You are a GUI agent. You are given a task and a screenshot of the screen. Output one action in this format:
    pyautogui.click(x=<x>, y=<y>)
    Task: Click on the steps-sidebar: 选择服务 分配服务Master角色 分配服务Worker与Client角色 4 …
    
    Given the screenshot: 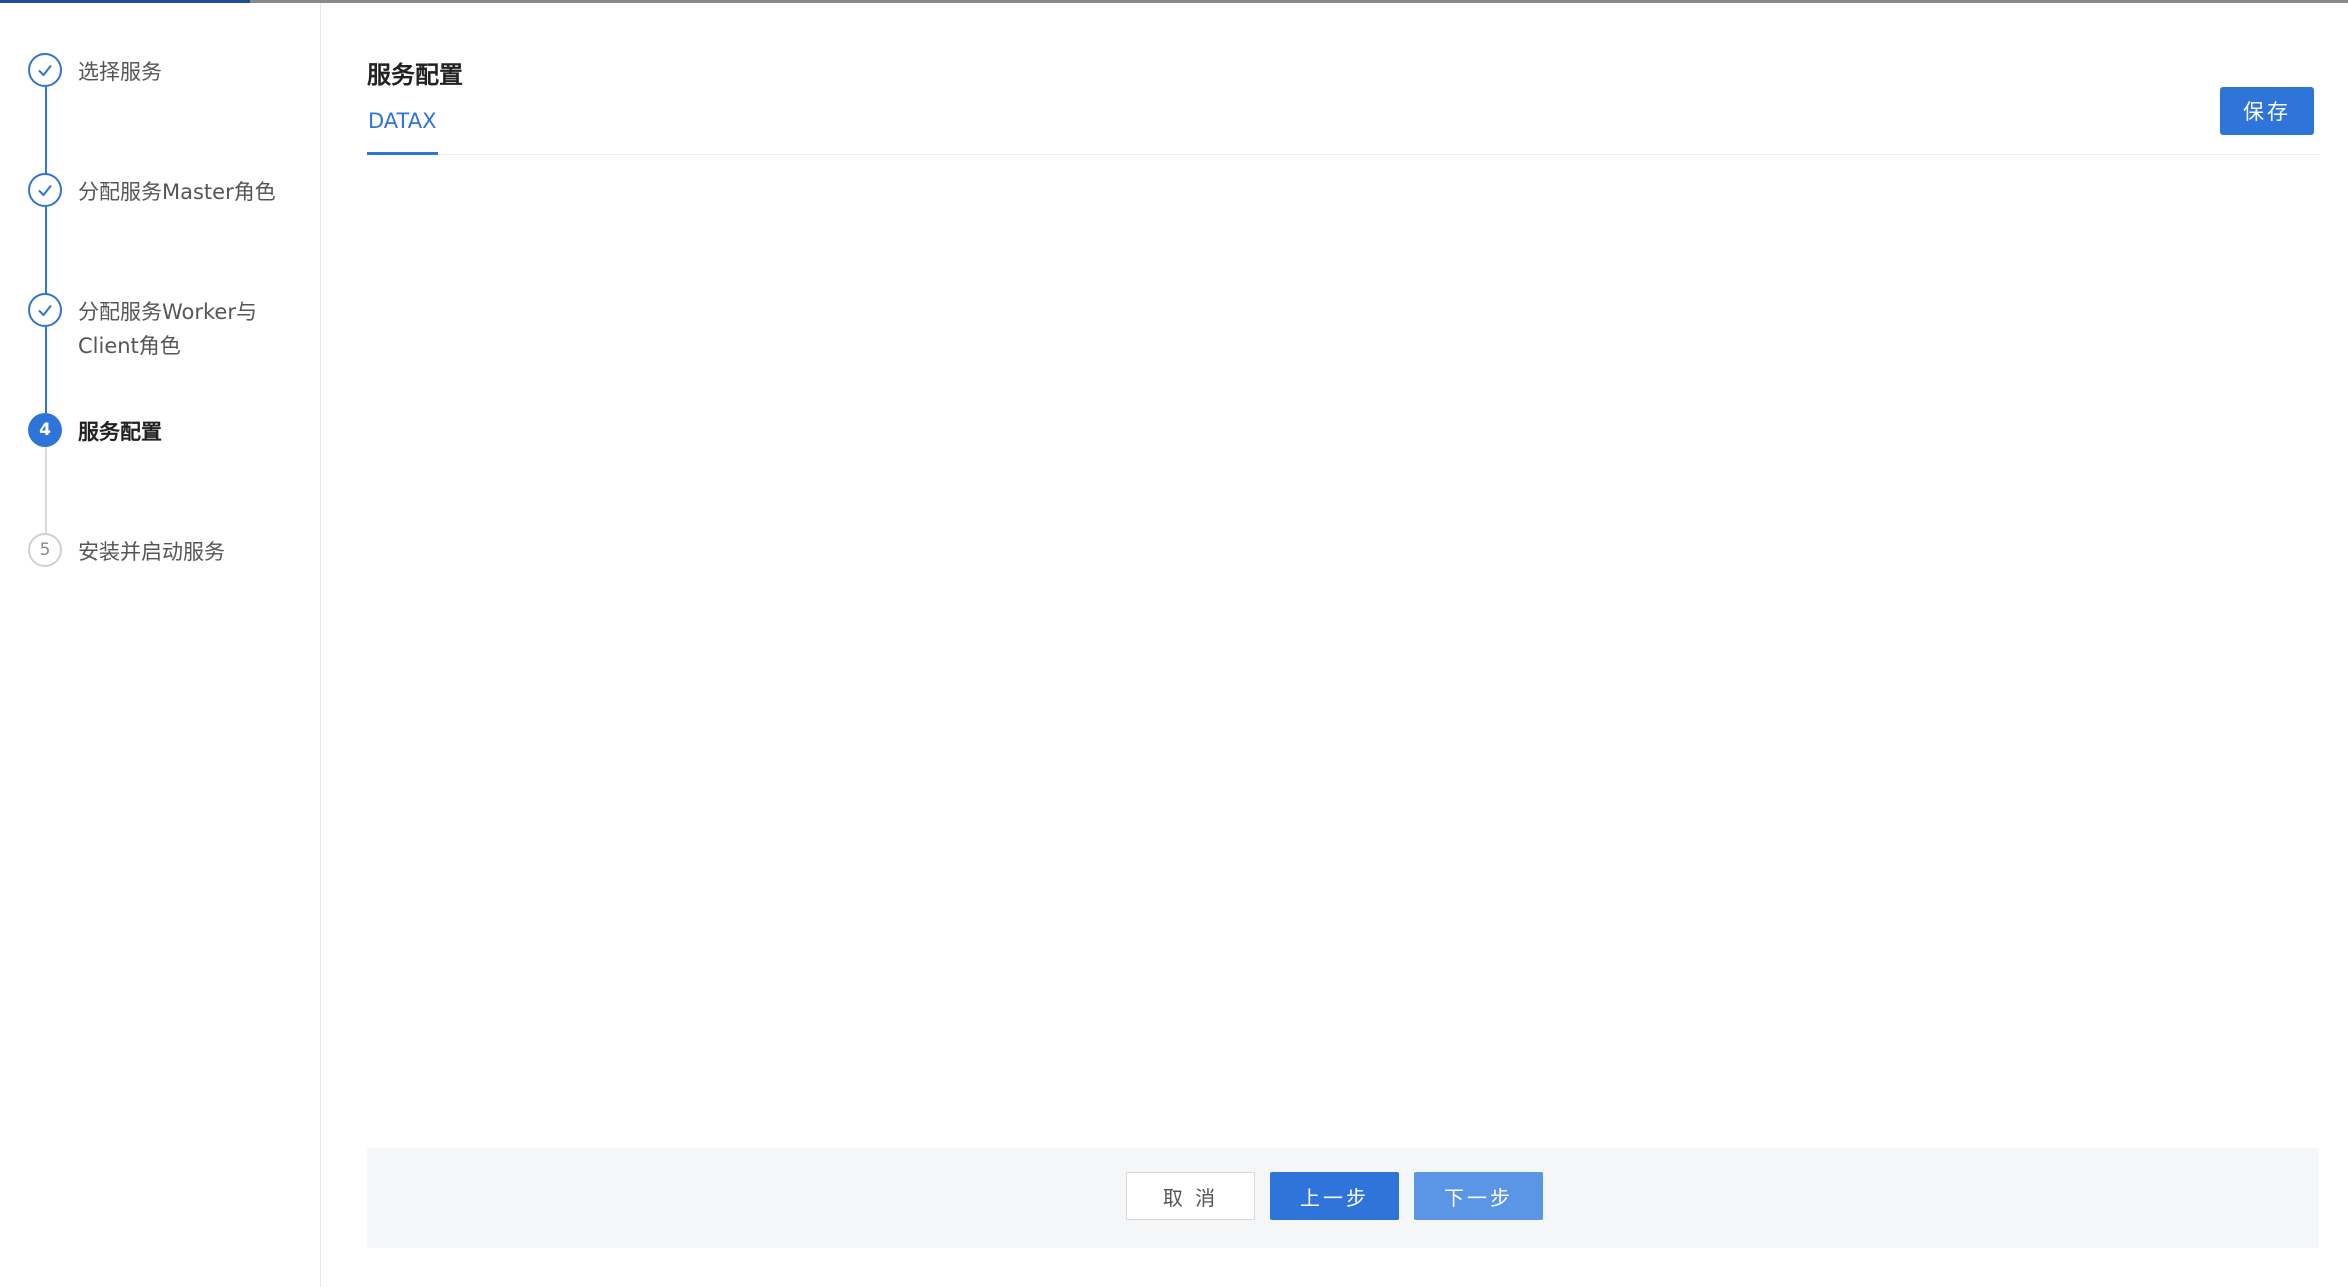 What is the action you would take?
    pyautogui.click(x=160, y=645)
    